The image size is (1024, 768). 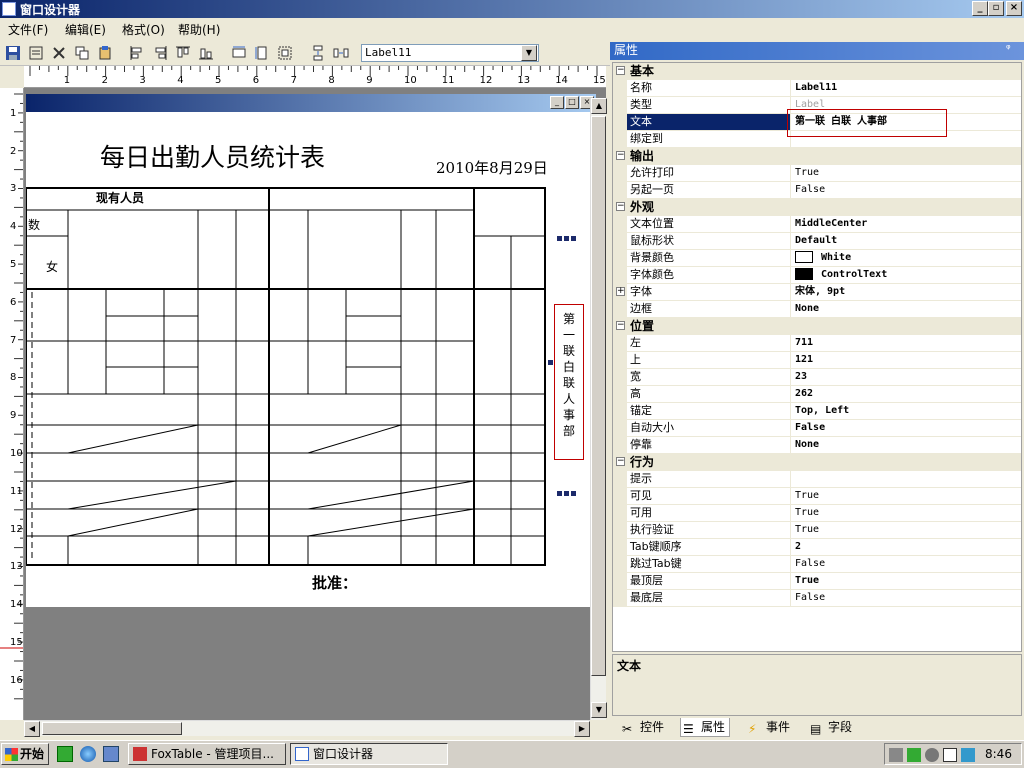 I want to click on property-row-cursor: 鼠标形状 Default, so click(x=817, y=241).